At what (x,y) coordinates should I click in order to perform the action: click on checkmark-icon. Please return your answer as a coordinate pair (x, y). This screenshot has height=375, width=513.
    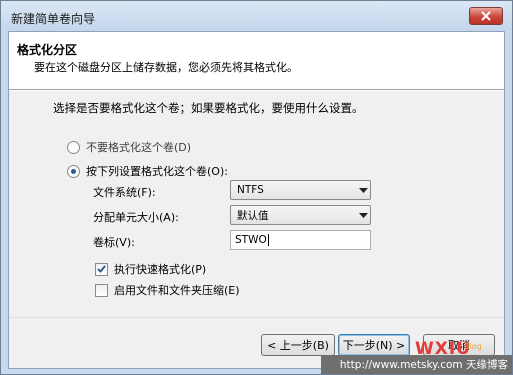
    Looking at the image, I should click on (101, 269).